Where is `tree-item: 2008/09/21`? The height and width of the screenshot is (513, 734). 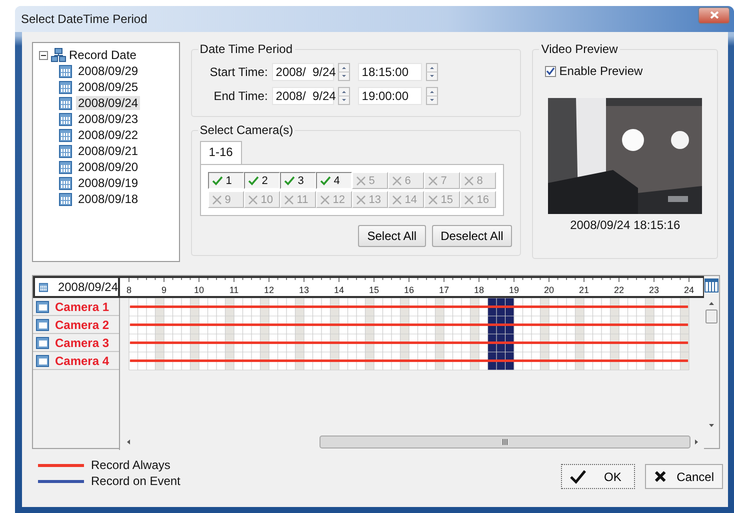 tree-item: 2008/09/21 is located at coordinates (108, 151).